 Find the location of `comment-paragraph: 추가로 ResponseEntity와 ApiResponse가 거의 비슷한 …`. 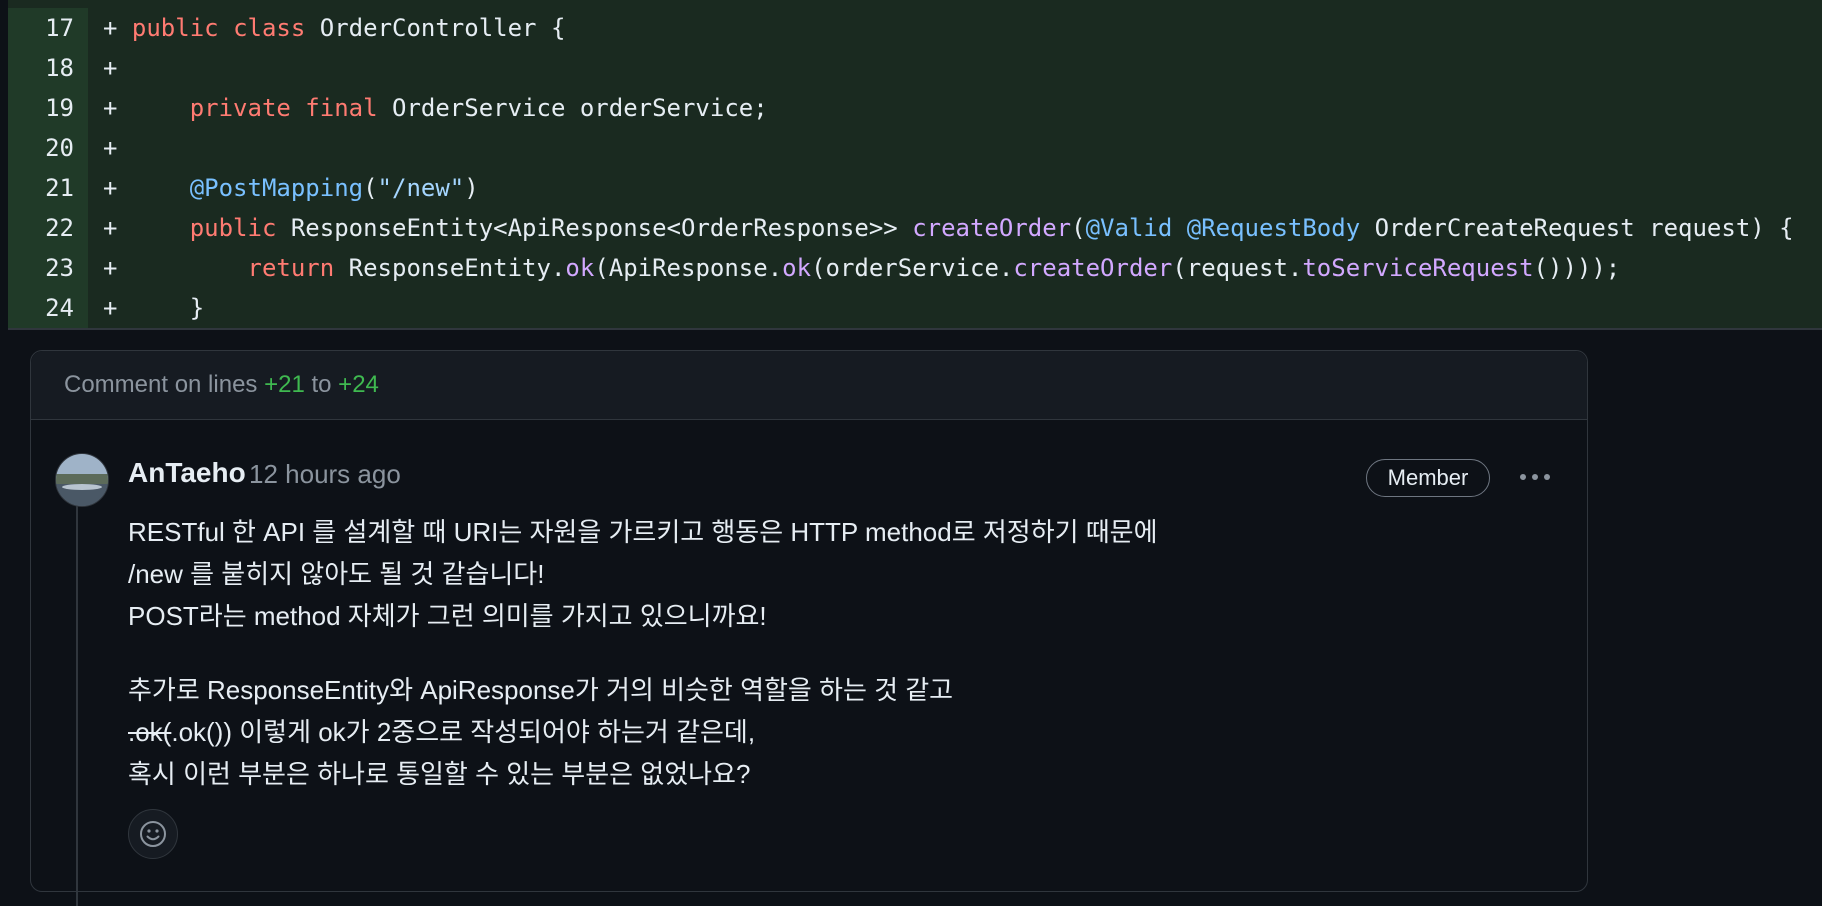

comment-paragraph: 추가로 ResponseEntity와 ApiResponse가 거의 비슷한 … is located at coordinates (828, 732).